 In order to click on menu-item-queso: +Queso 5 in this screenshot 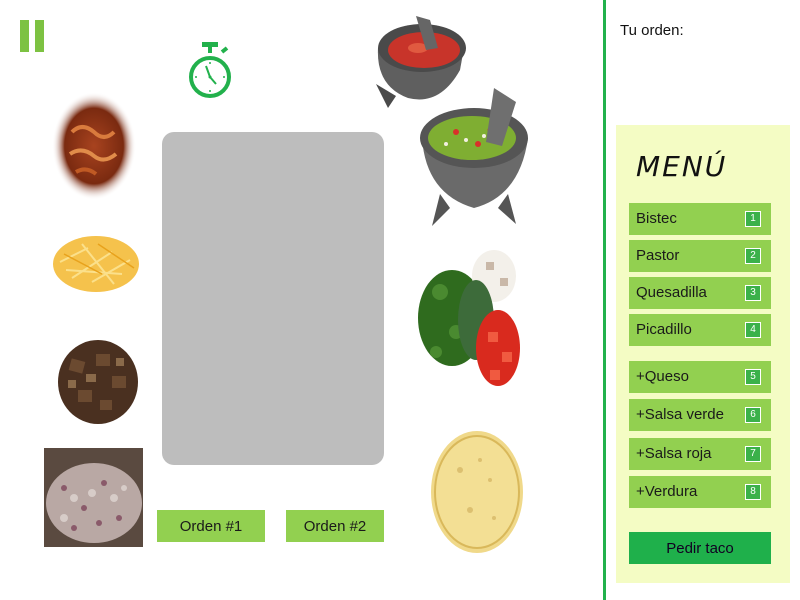, I will do `click(700, 377)`.